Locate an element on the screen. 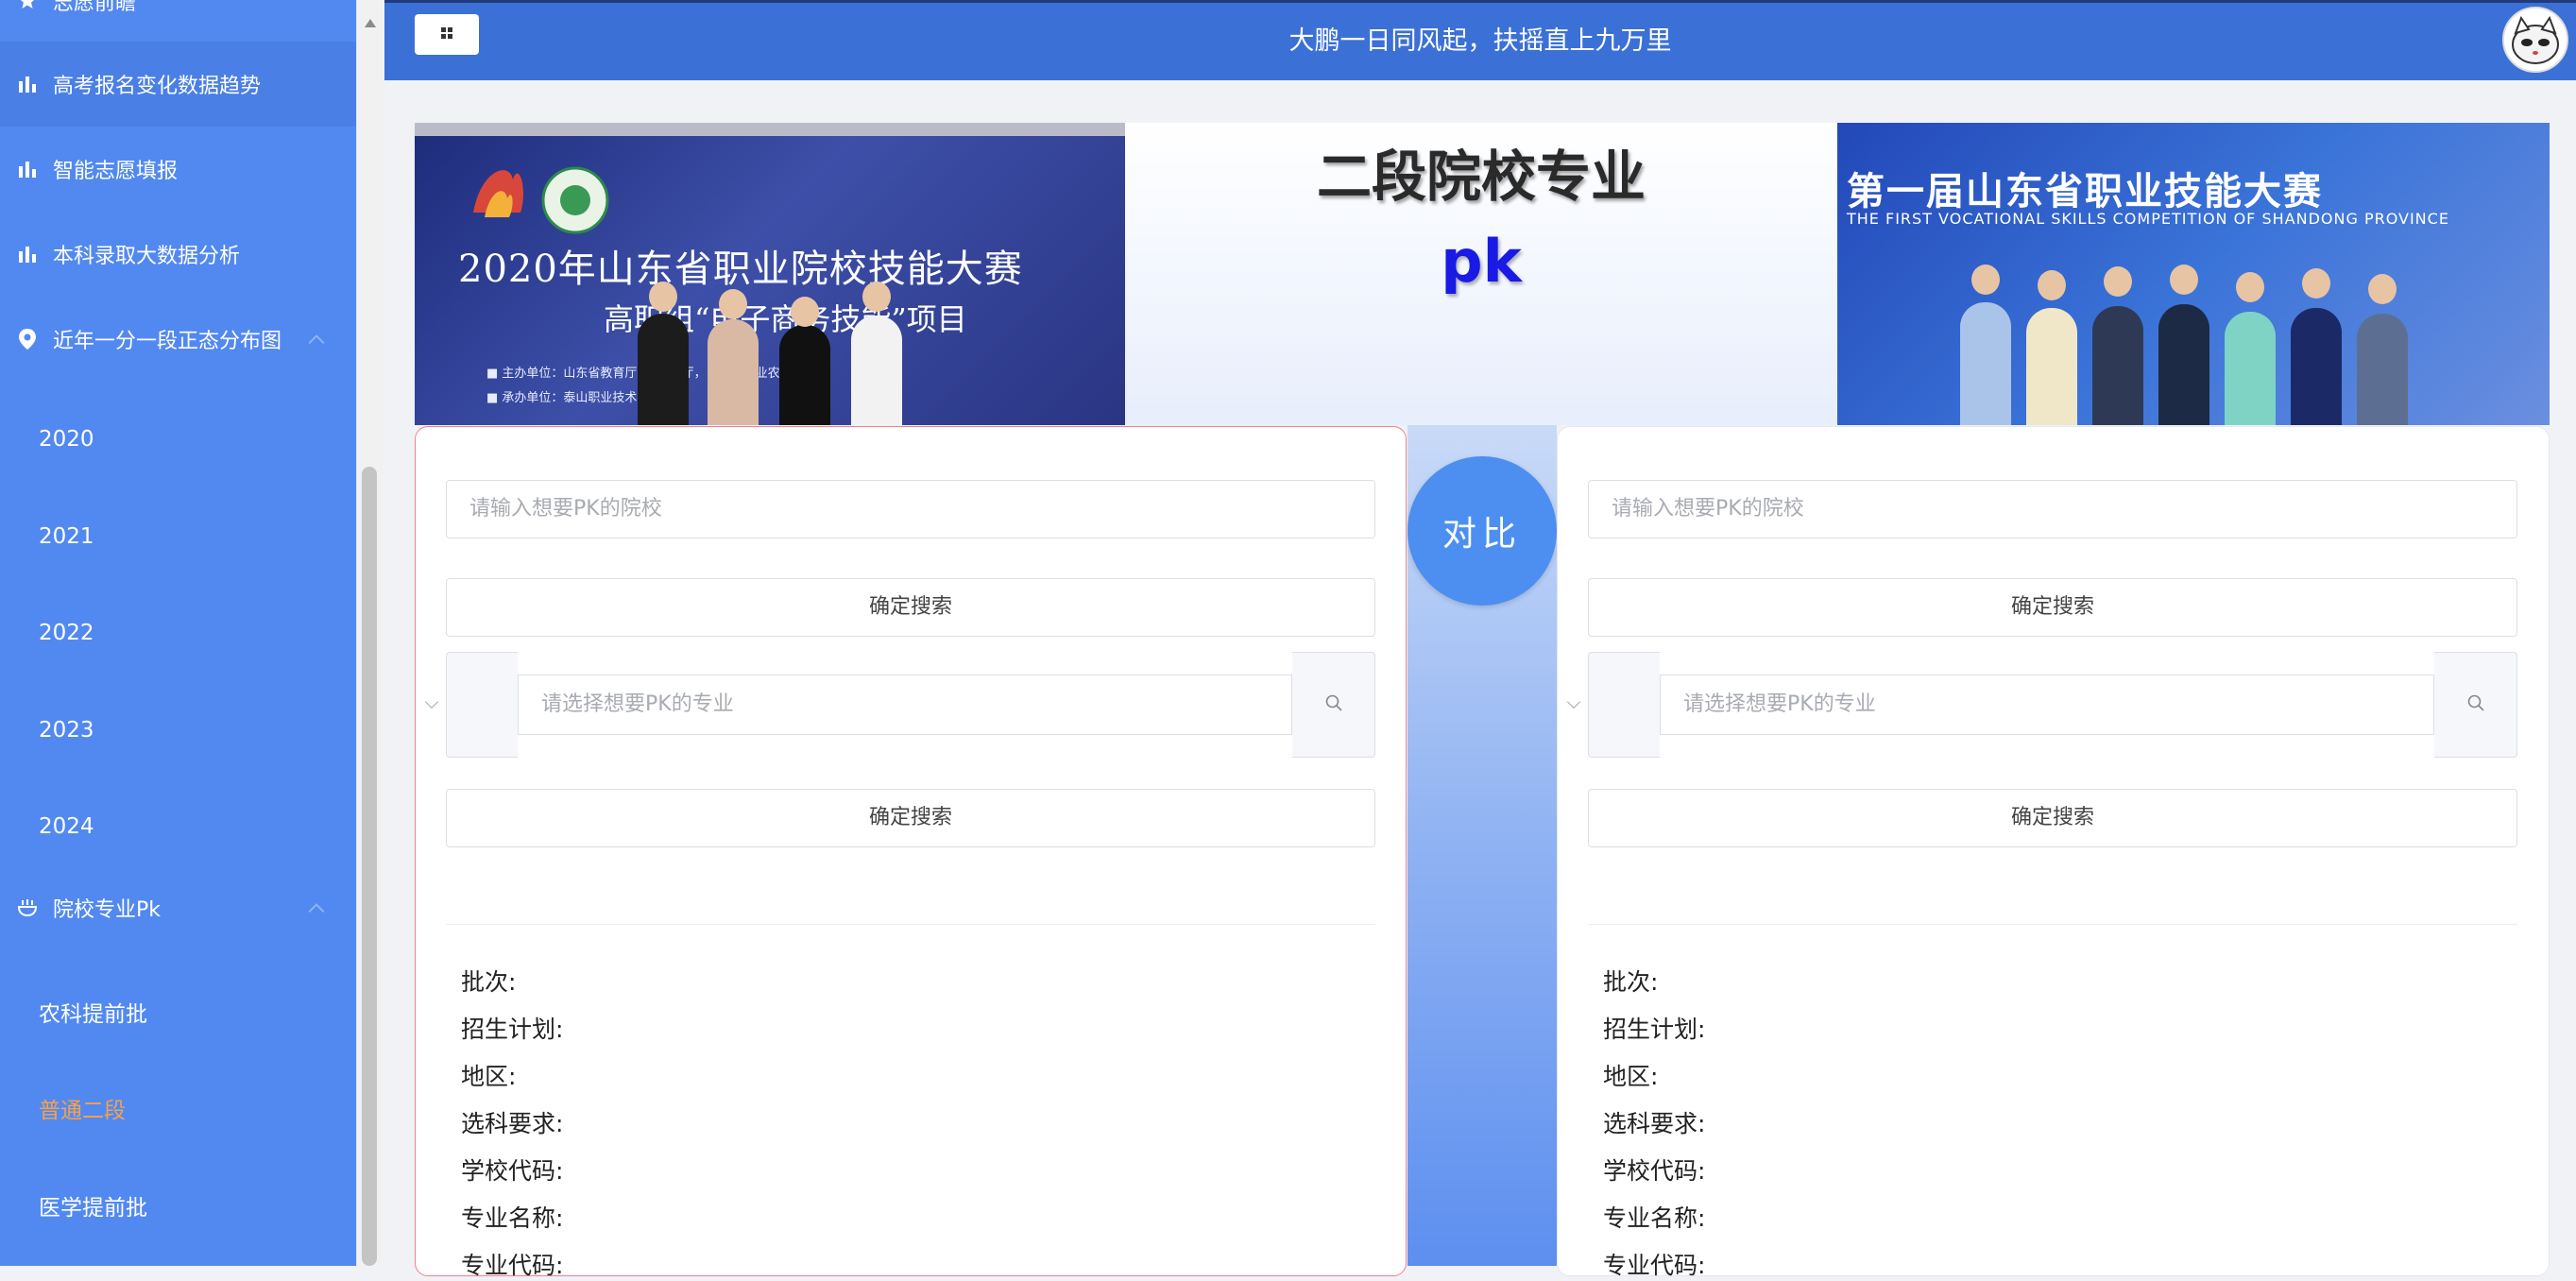  sidebar-item-label: 院校专业Pk is located at coordinates (108, 910).